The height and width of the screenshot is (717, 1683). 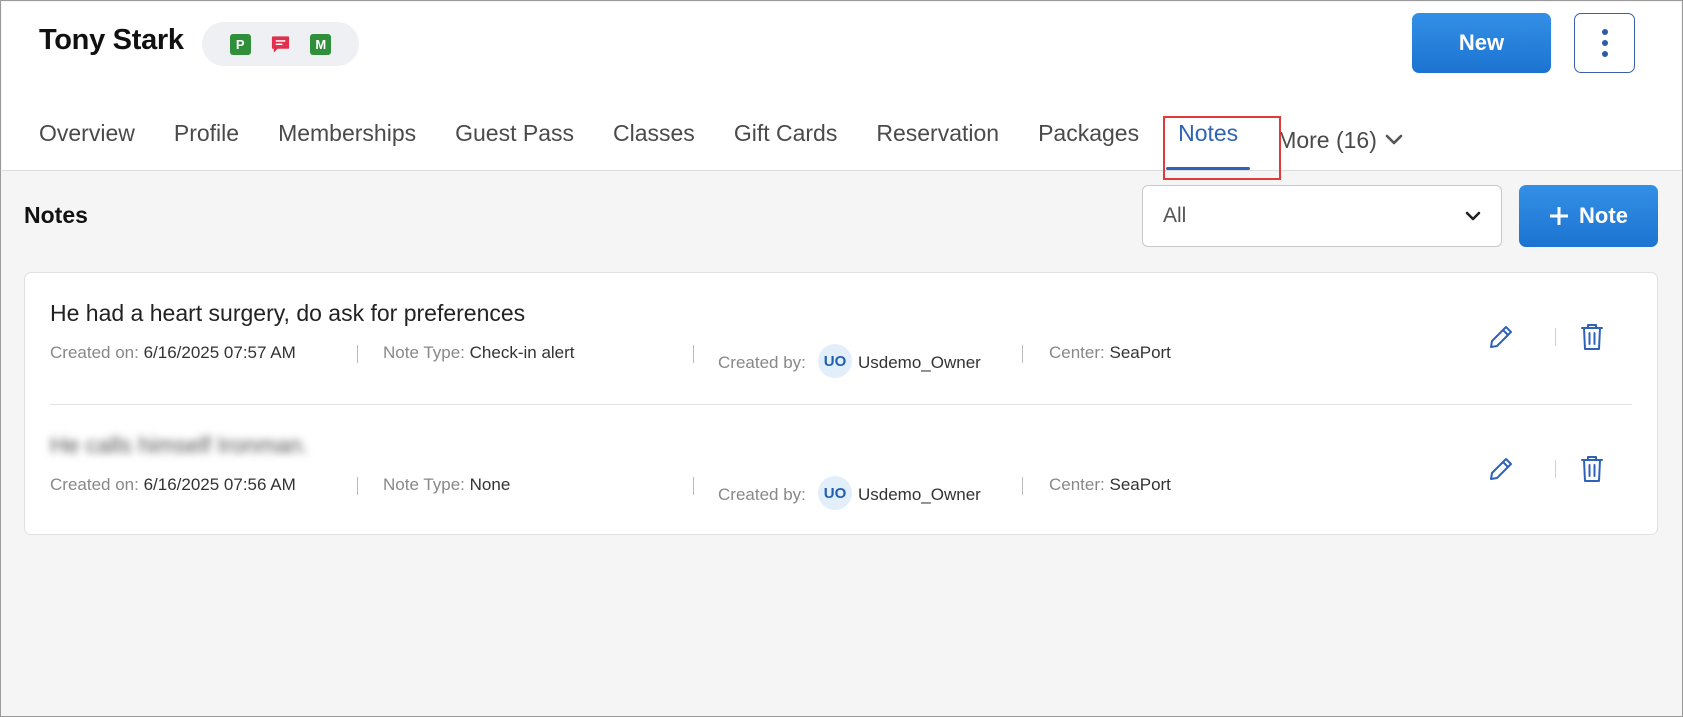 What do you see at coordinates (1222, 148) in the screenshot?
I see `tab-highlight-box` at bounding box center [1222, 148].